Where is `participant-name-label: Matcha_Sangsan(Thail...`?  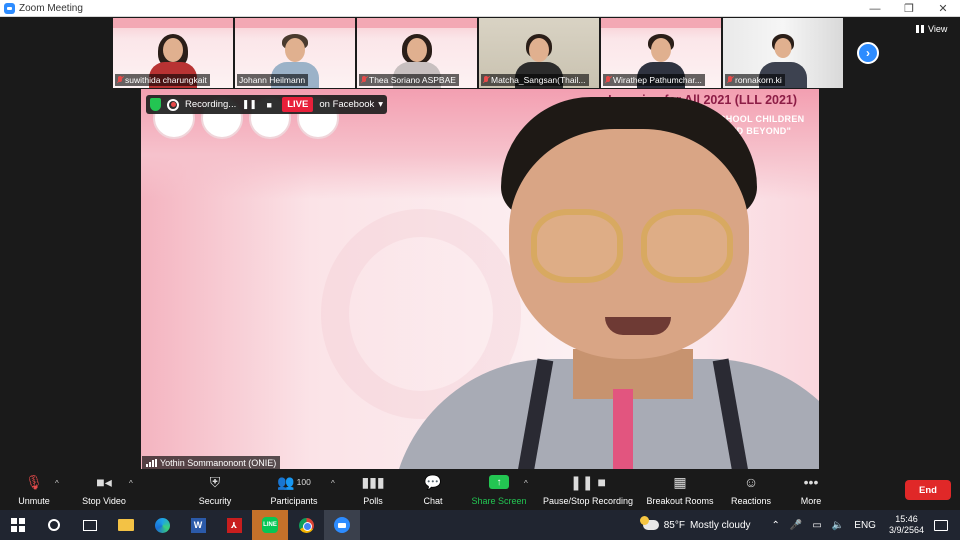 participant-name-label: Matcha_Sangsan(Thail... is located at coordinates (535, 80).